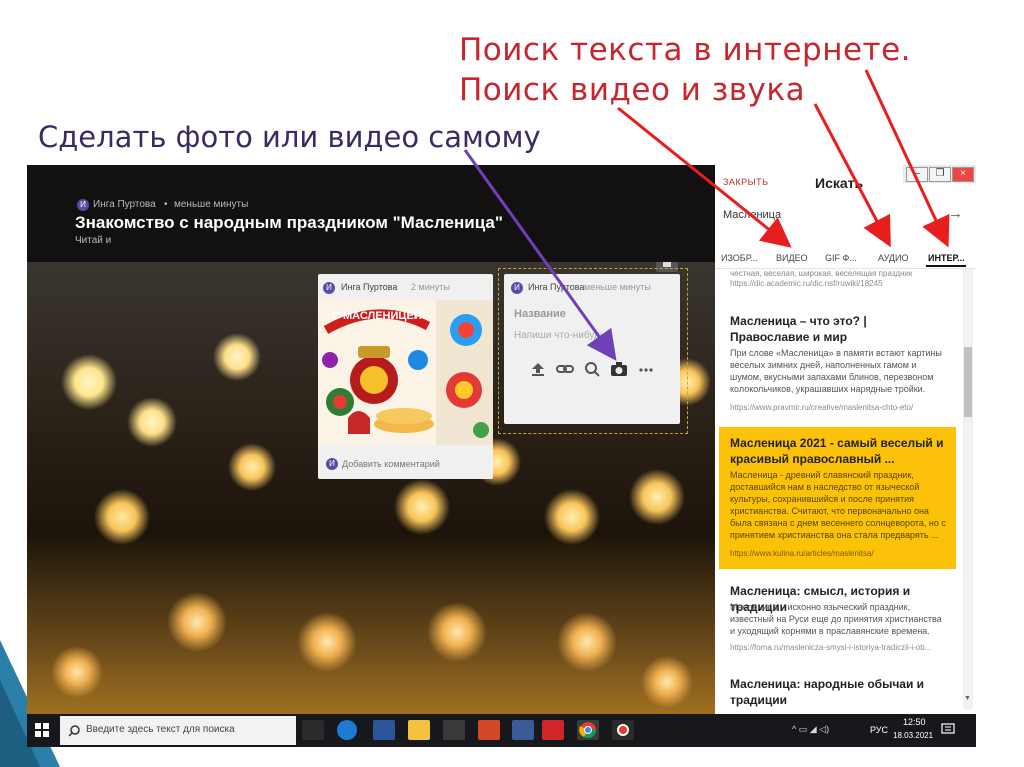  Describe the element at coordinates (704, 177) in the screenshot. I see `arrow-to-video` at that location.